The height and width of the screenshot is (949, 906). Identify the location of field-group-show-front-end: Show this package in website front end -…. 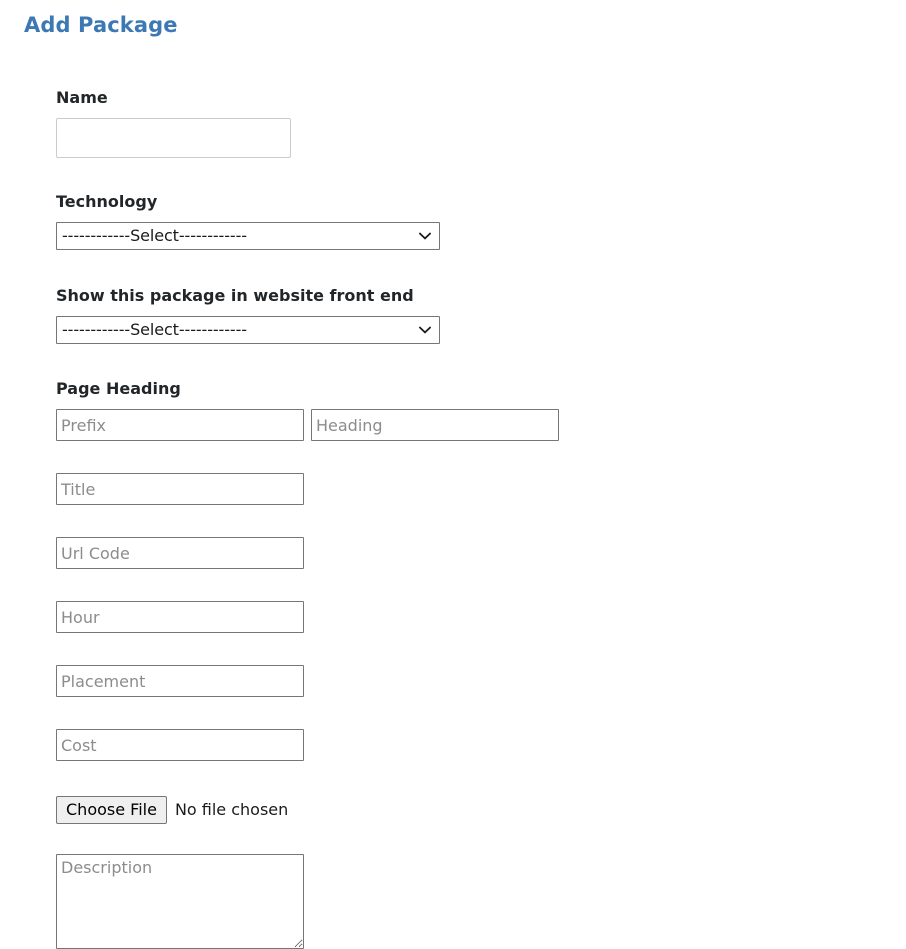
(336, 315).